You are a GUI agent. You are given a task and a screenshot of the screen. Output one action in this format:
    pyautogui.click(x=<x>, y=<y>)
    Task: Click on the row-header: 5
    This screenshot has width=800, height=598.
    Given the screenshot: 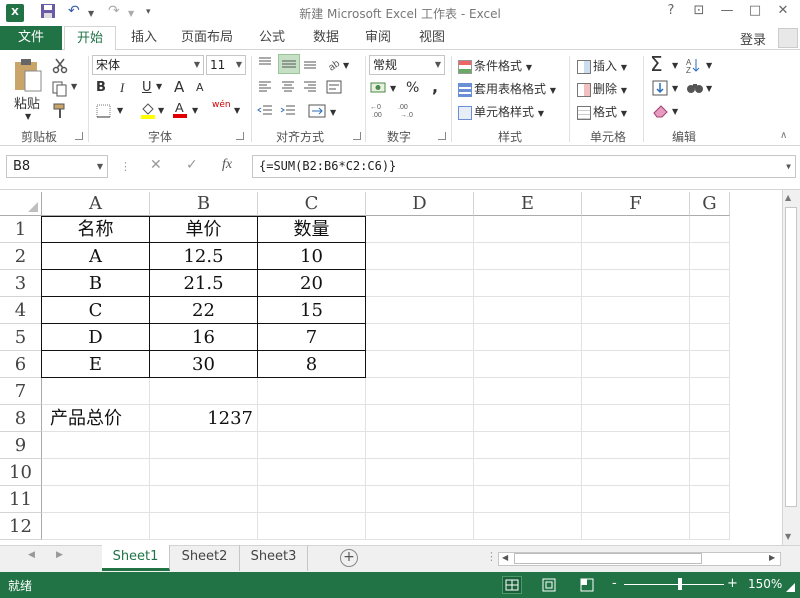 What is the action you would take?
    pyautogui.click(x=21, y=337)
    